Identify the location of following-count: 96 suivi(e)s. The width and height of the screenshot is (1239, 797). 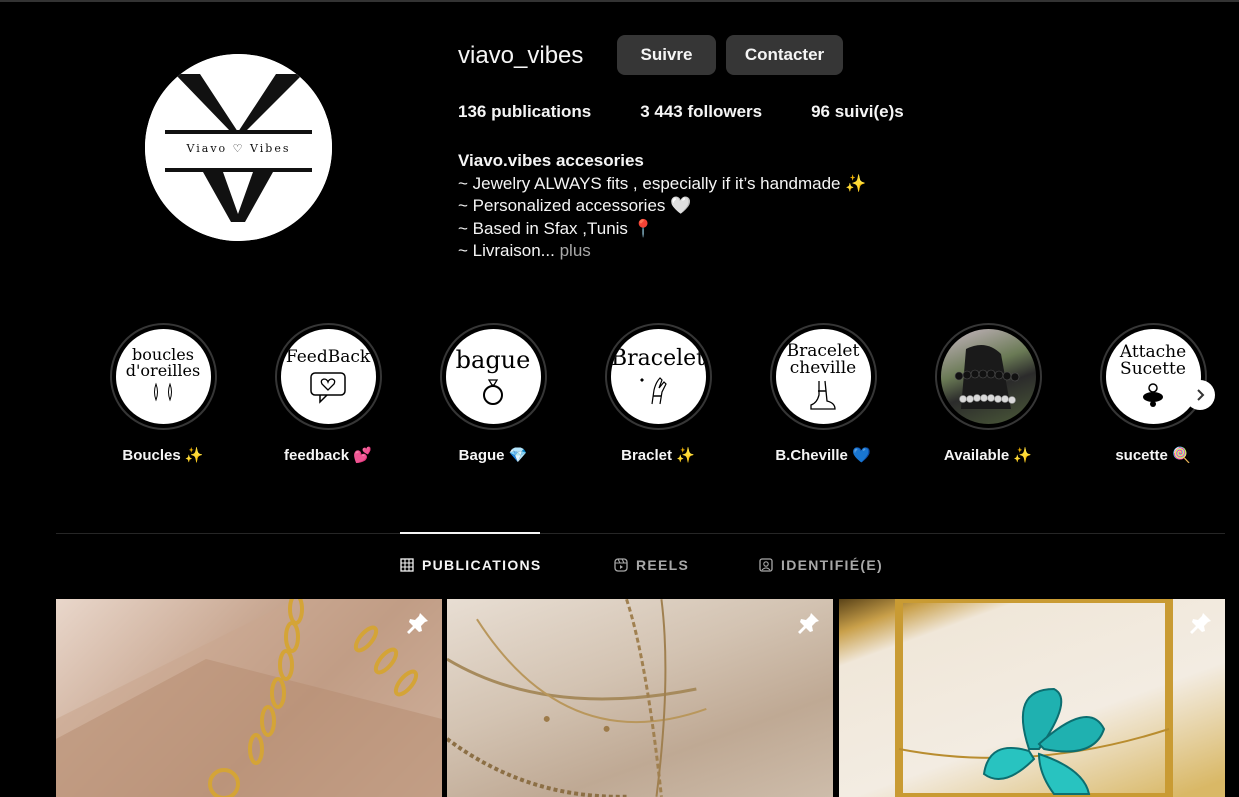
(857, 112).